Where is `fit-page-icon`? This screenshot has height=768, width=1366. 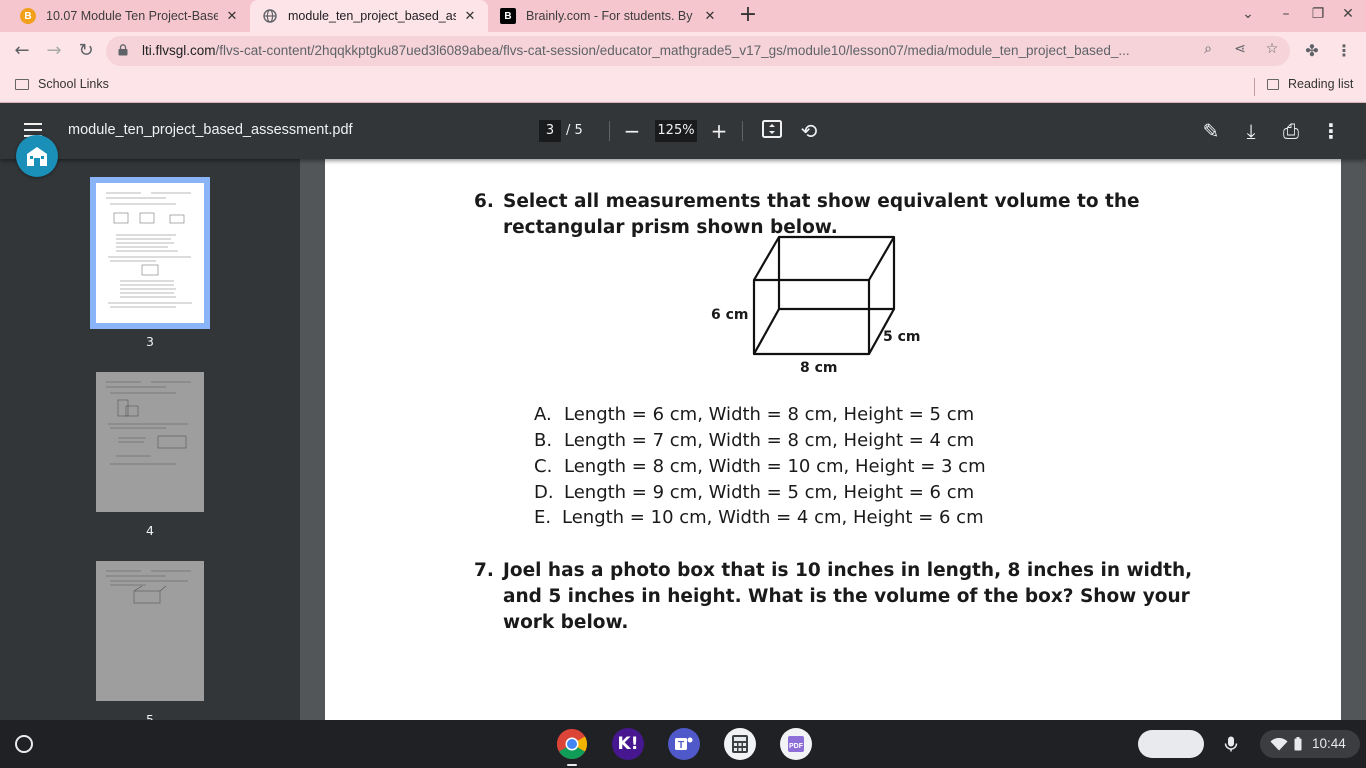 fit-page-icon is located at coordinates (772, 131).